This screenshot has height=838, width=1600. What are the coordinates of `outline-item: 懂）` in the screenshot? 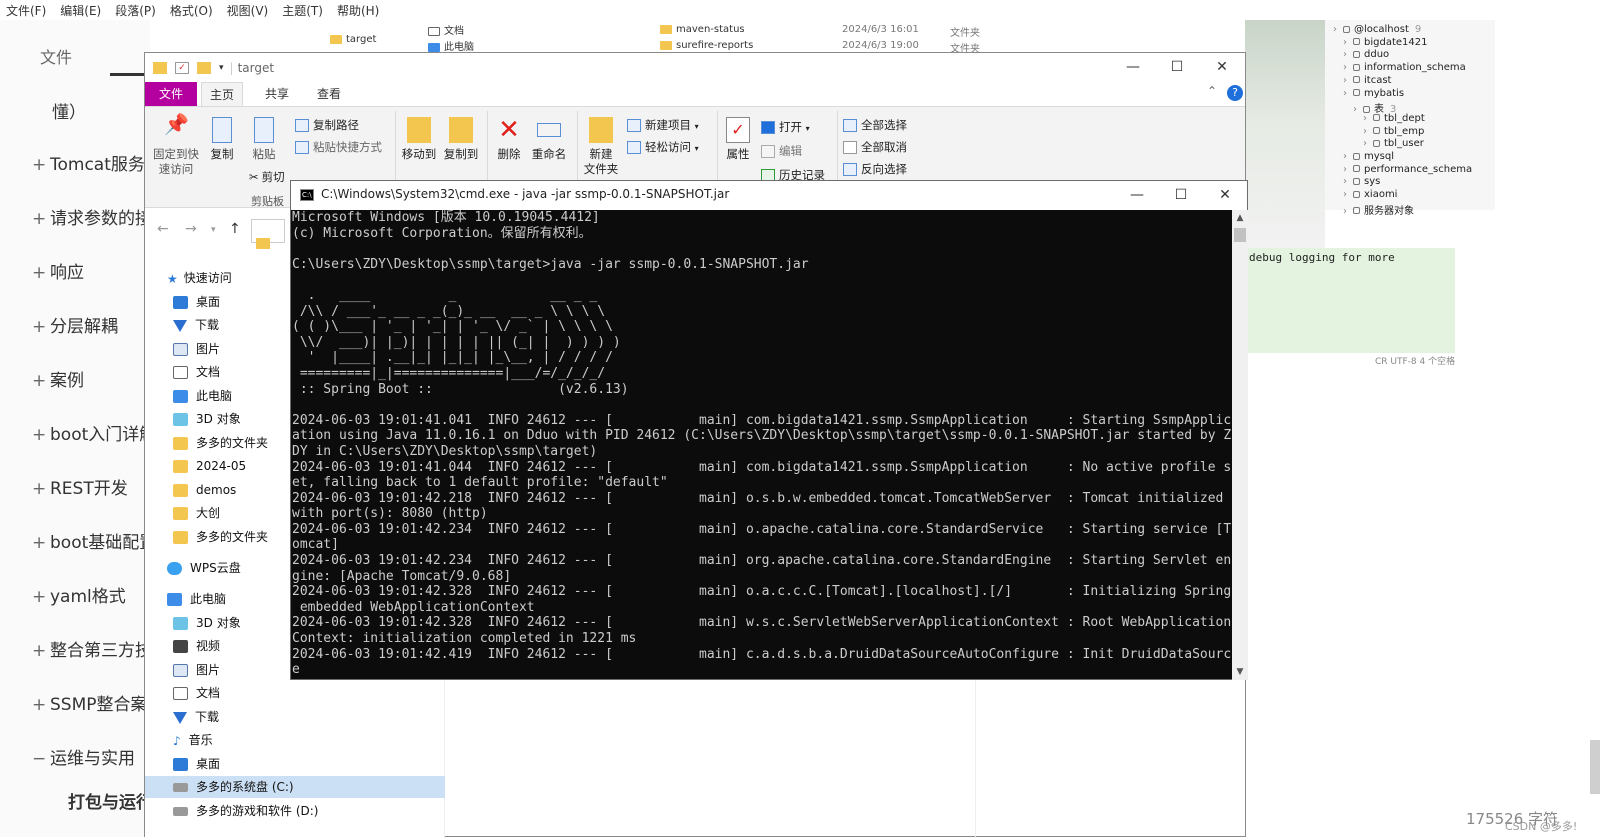 It's located at (69, 110).